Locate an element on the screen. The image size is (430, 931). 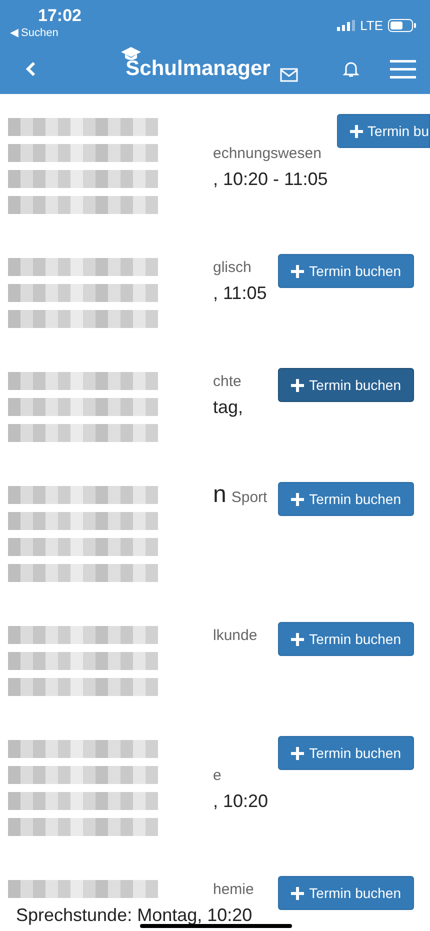
mail-icon is located at coordinates (289, 75).